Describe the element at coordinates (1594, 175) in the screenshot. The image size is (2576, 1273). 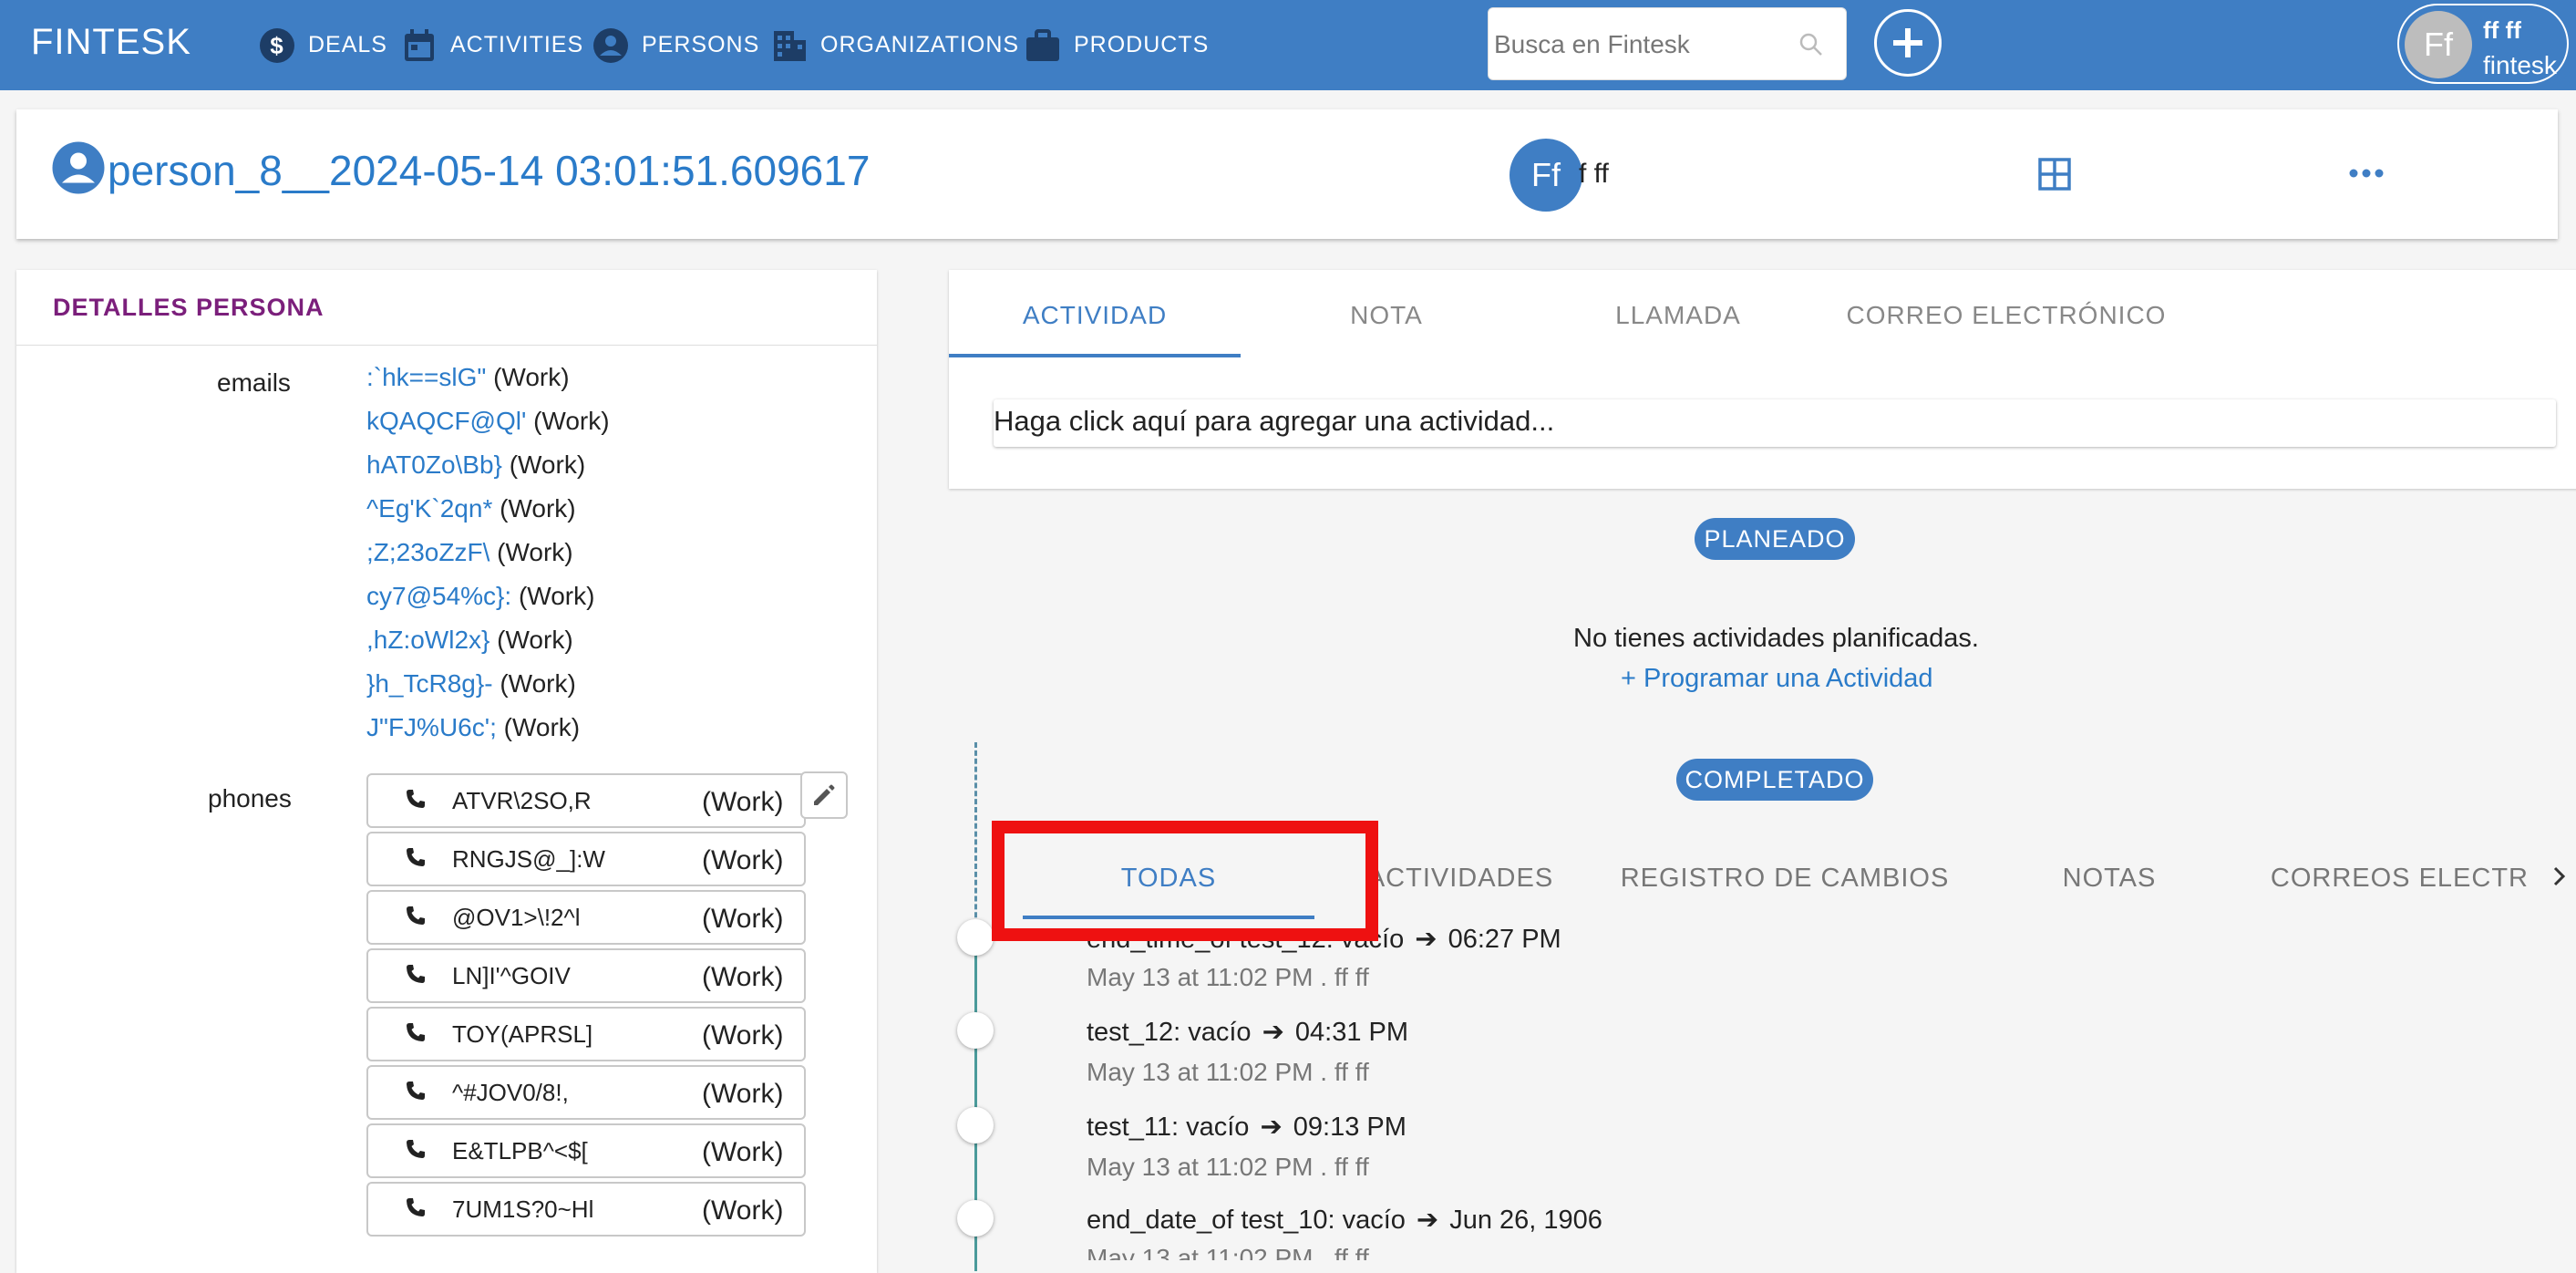
I see `owner-name: f ff` at that location.